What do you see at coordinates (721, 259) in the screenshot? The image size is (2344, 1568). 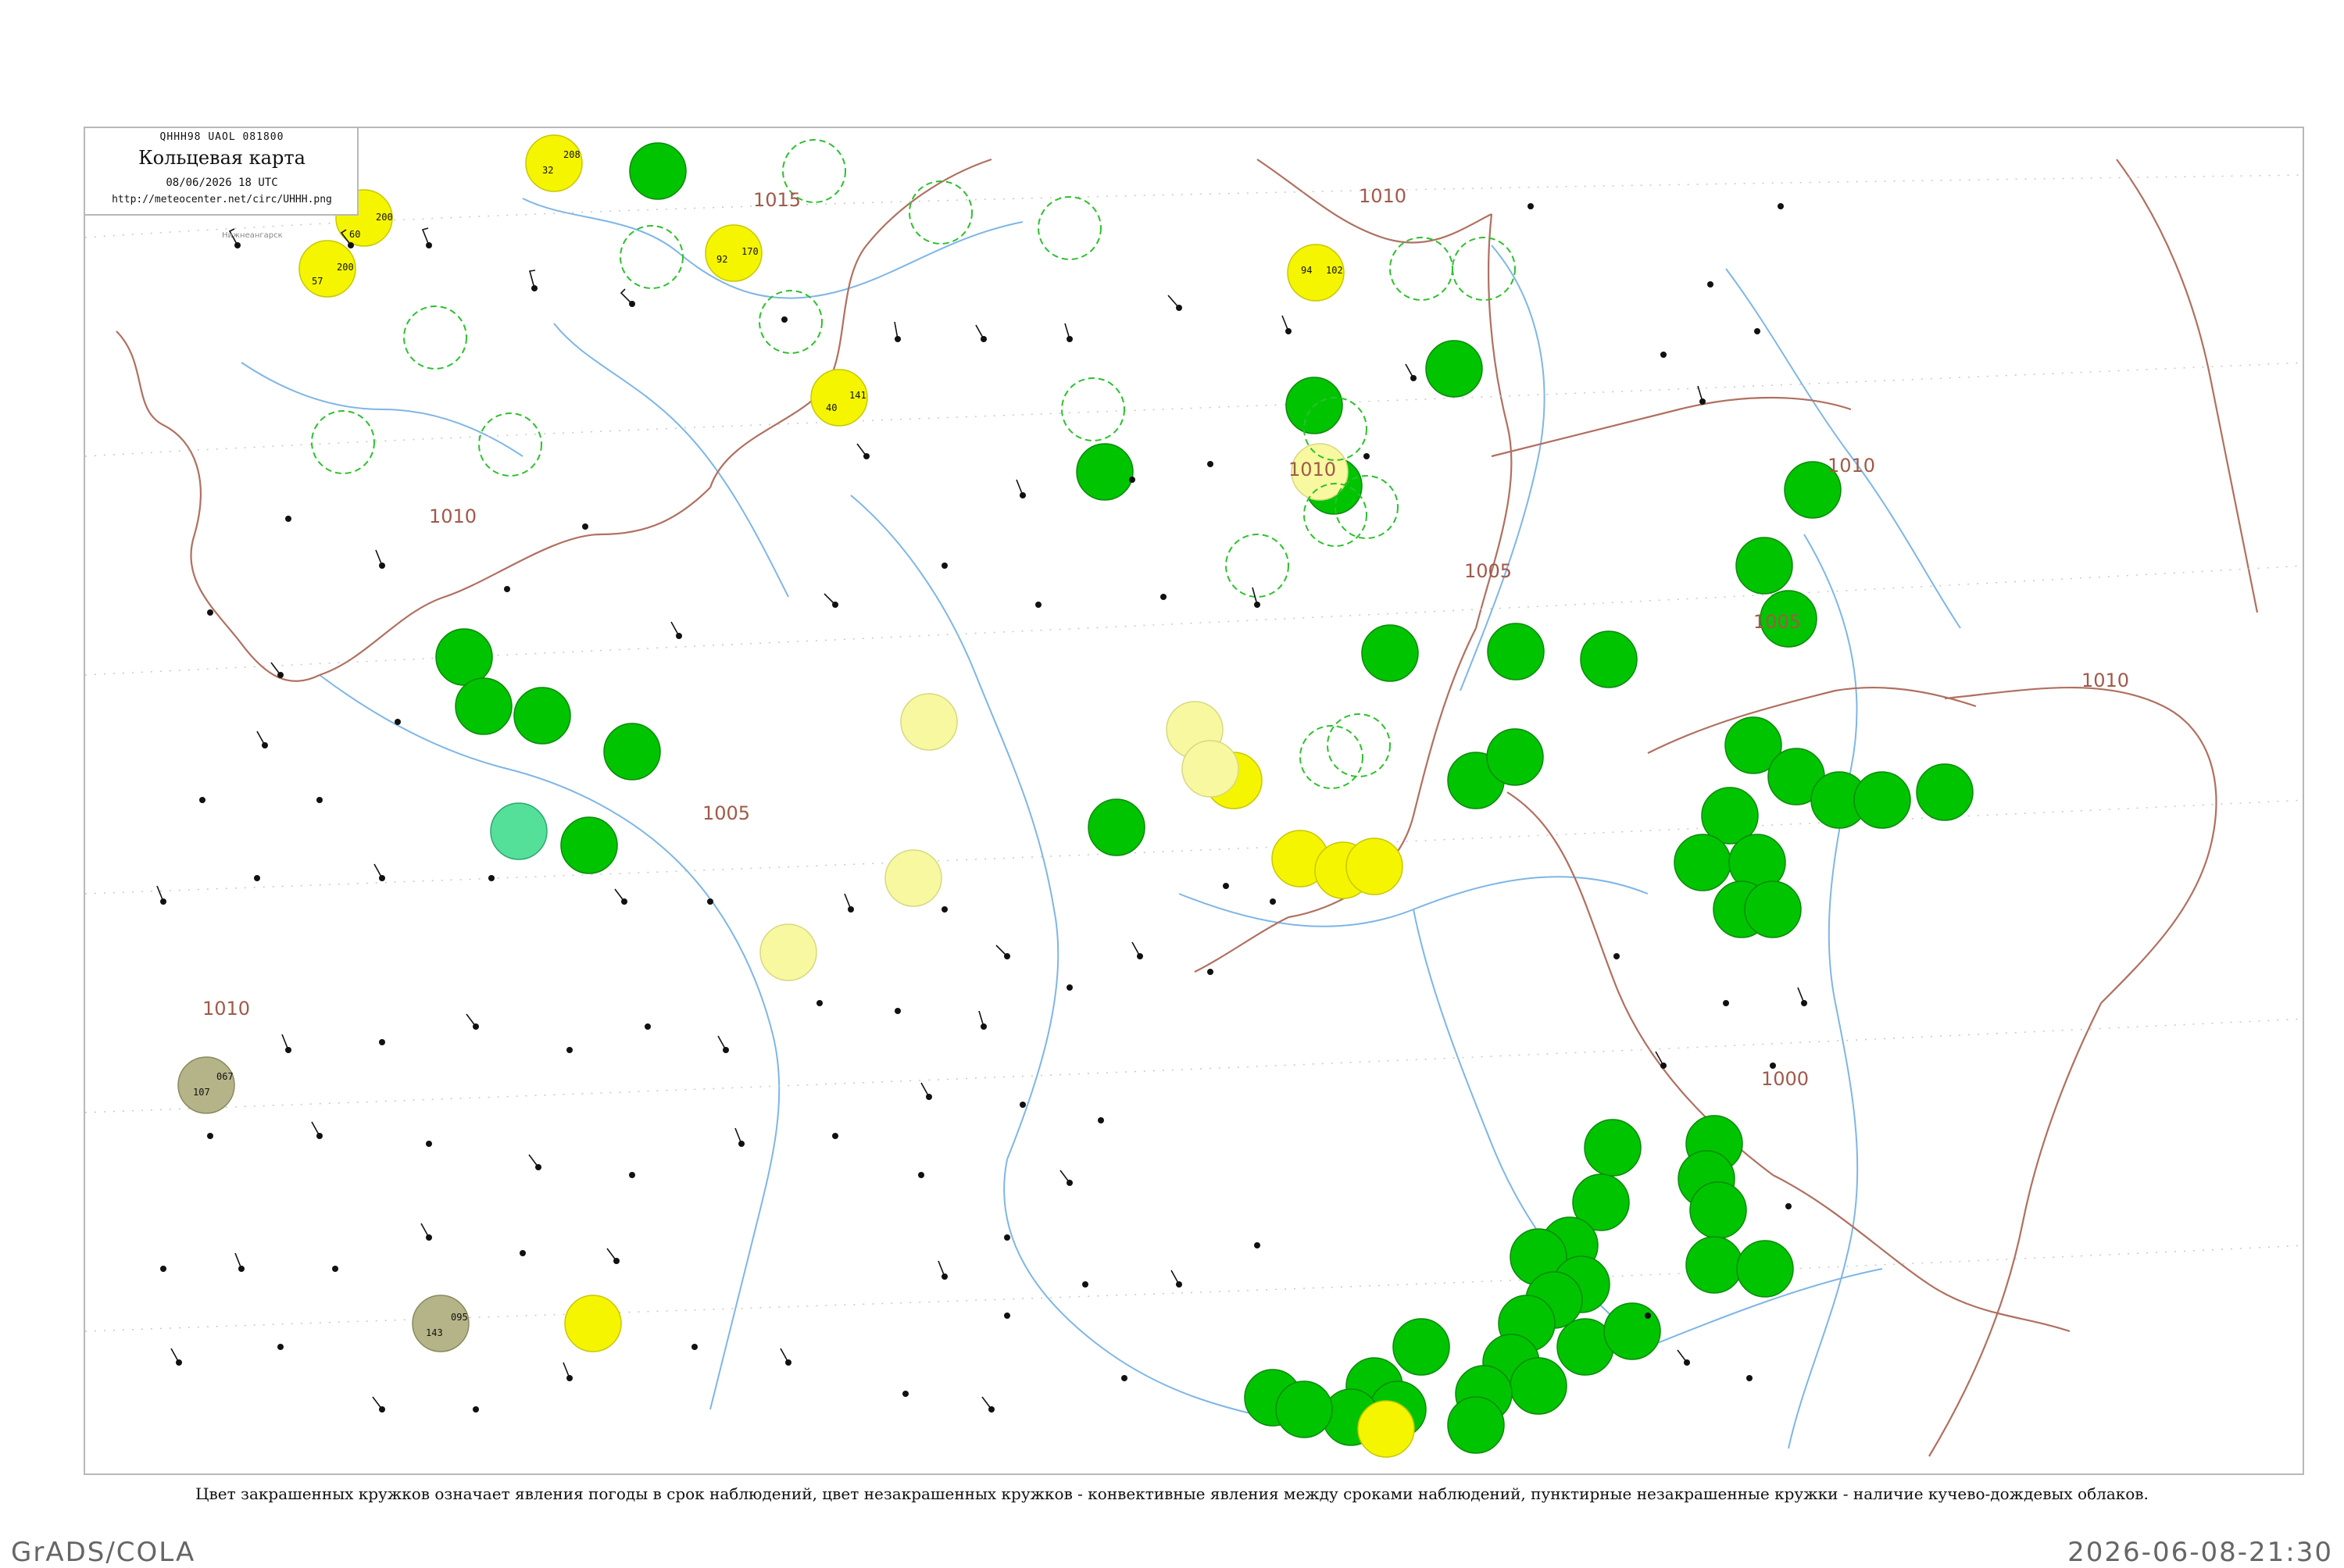 I see `station-cloud: 92` at bounding box center [721, 259].